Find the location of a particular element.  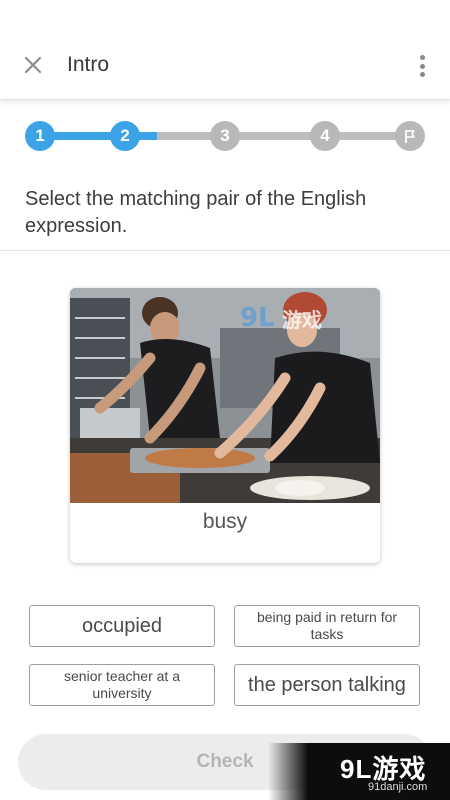

progress-step-1: 1 is located at coordinates (40, 136).